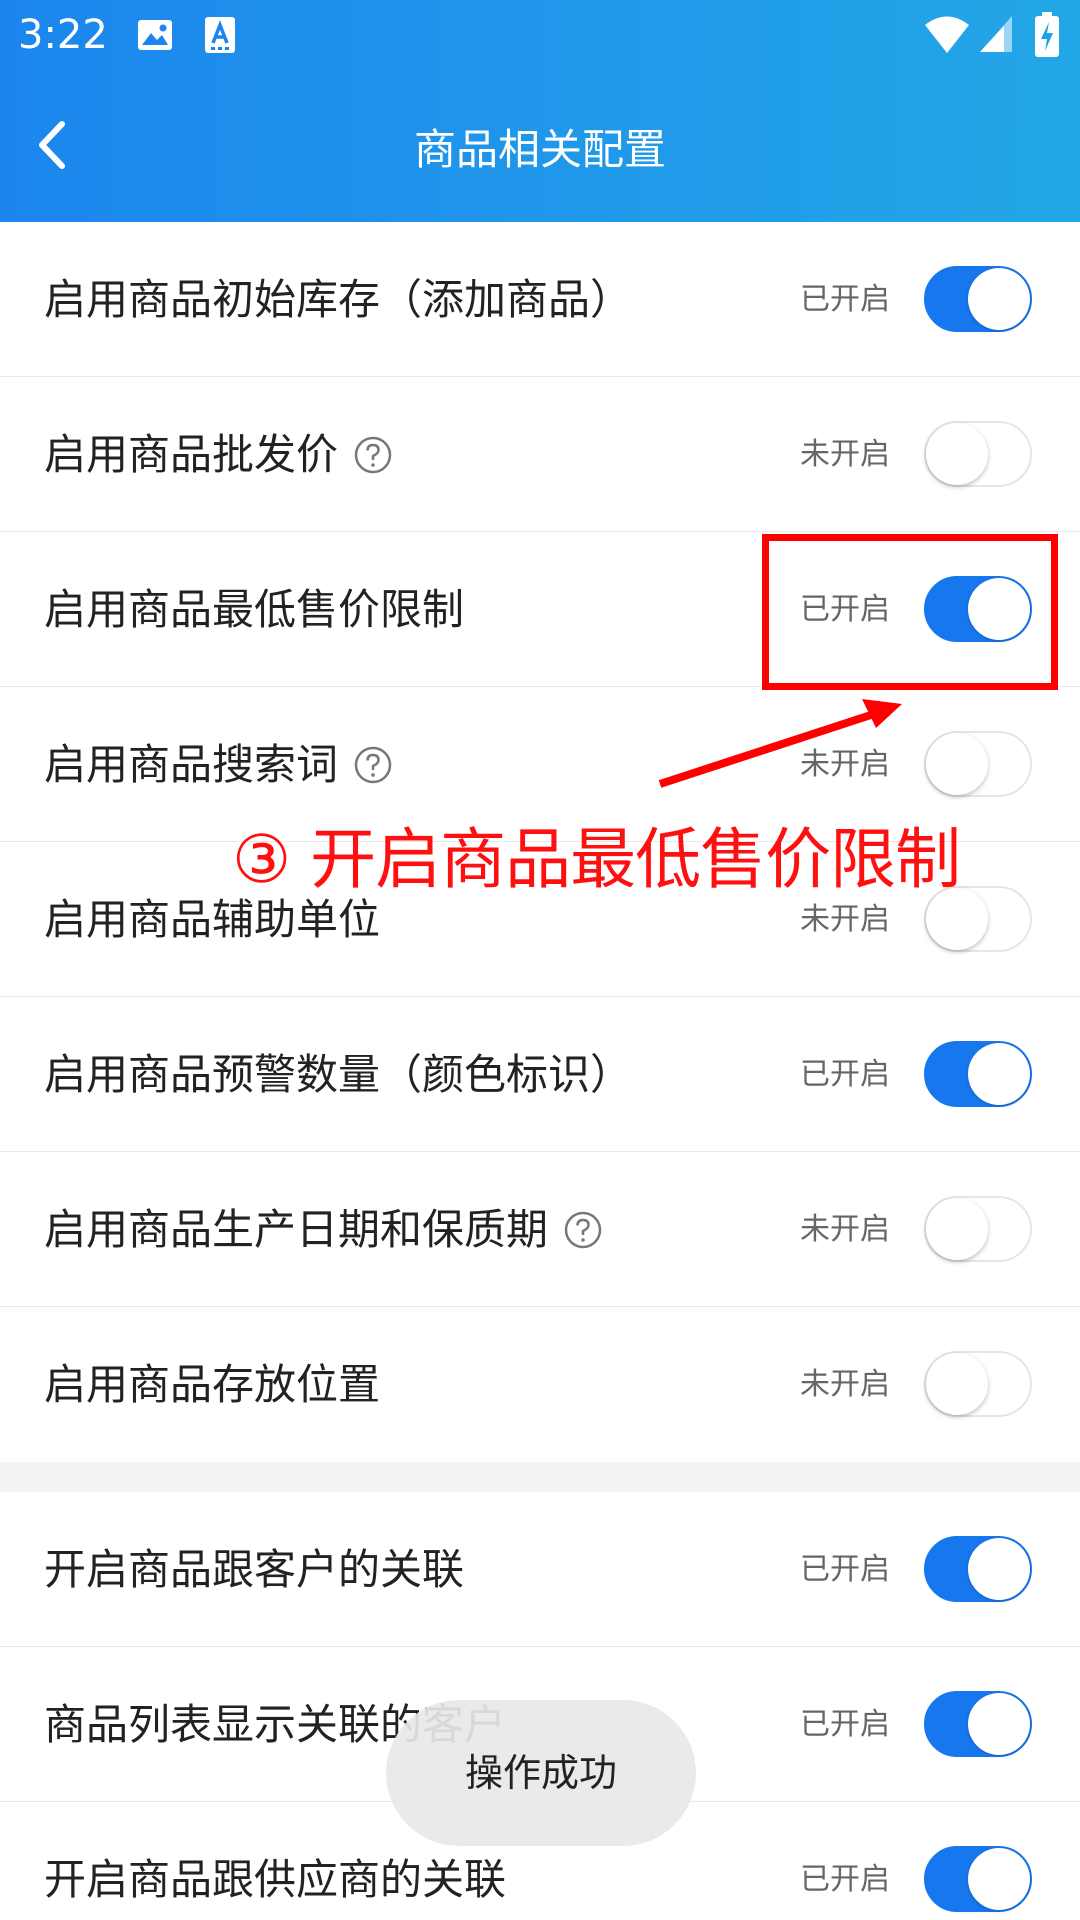 The height and width of the screenshot is (1920, 1080). Describe the element at coordinates (191, 764) in the screenshot. I see `setting-label: 启用商品搜索词` at that location.